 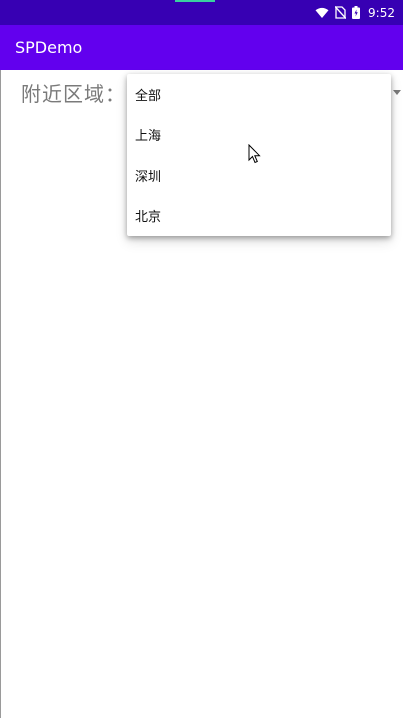 I want to click on status-time: 9:52, so click(x=381, y=12).